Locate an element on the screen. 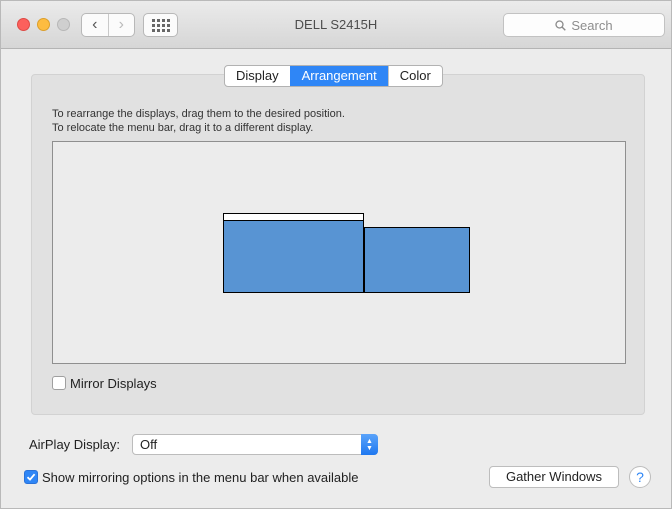  show-mirroring-checkbox is located at coordinates (31, 477).